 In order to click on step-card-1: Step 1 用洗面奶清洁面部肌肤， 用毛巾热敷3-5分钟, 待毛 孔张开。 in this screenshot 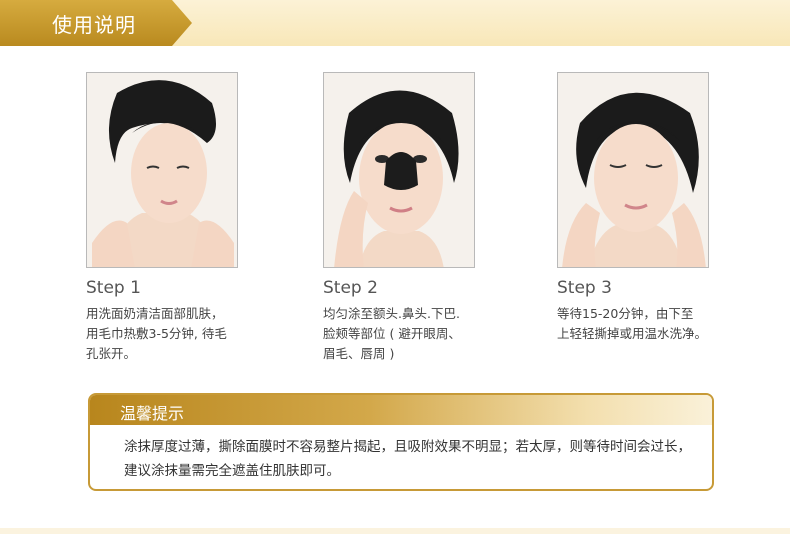, I will do `click(186, 218)`.